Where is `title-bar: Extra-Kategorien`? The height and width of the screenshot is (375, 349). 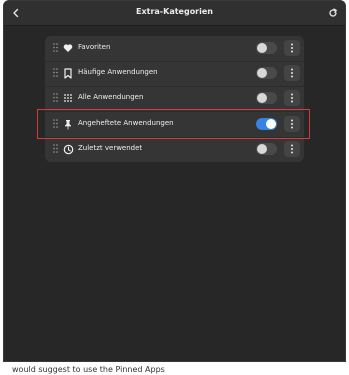 title-bar: Extra-Kategorien is located at coordinates (174, 13).